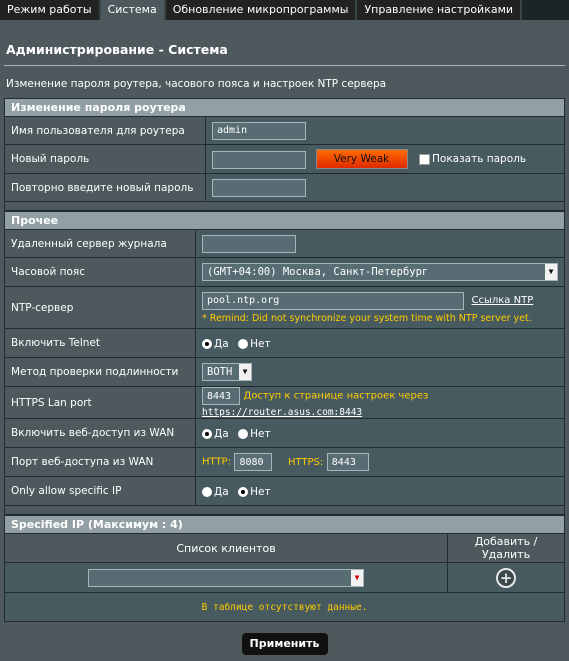 This screenshot has height=661, width=569. I want to click on apply-button: Применить, so click(284, 644).